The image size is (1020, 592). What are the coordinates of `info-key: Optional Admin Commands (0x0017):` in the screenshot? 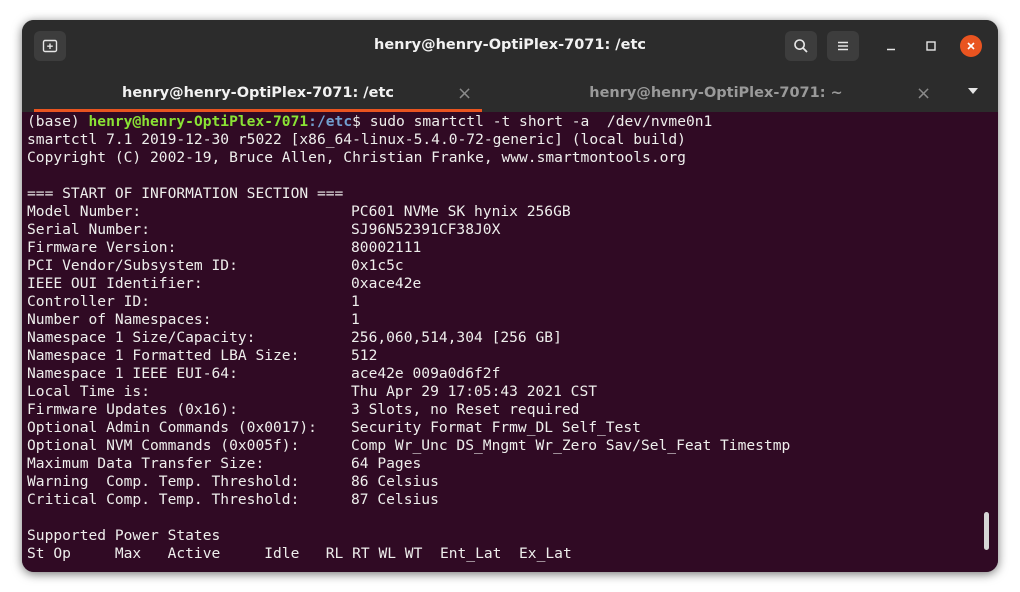 It's located at (172, 427).